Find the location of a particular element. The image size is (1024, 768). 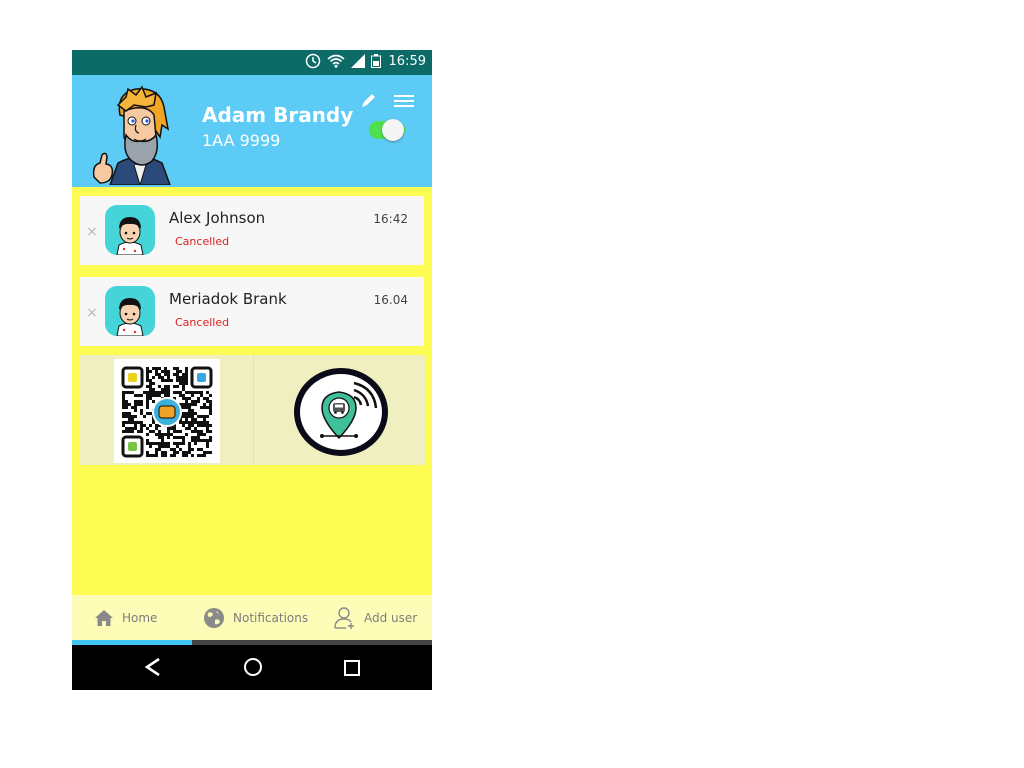

home-nav-button is located at coordinates (253, 667).